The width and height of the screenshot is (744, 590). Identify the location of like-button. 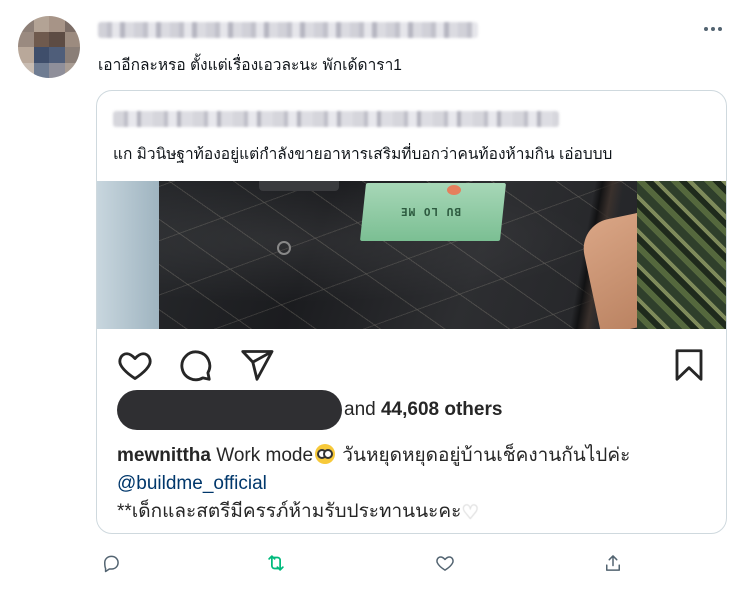
(445, 563).